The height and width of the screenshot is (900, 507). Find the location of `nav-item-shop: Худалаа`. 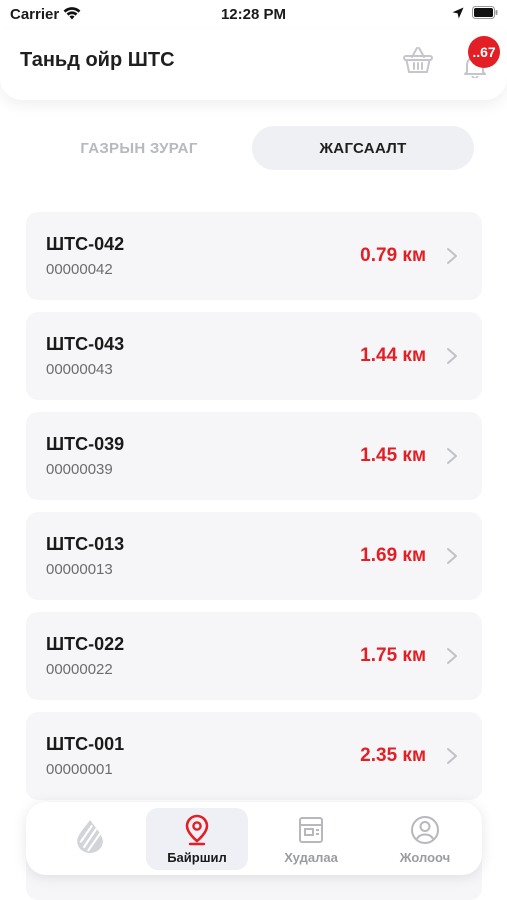

nav-item-shop: Худалаа is located at coordinates (311, 839).